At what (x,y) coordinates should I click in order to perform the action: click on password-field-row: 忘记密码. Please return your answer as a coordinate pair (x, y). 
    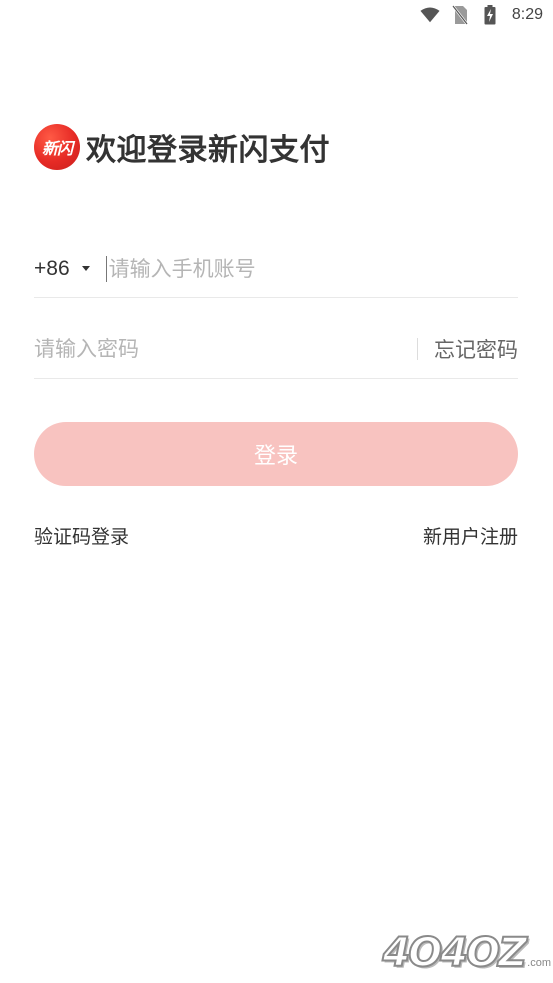
    Looking at the image, I should click on (276, 349).